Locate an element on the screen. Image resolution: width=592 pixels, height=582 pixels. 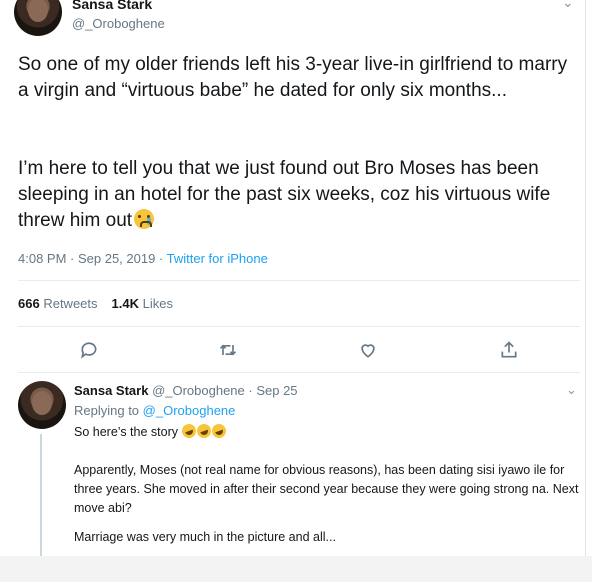
replying-prefix: Replying to is located at coordinates (107, 410).